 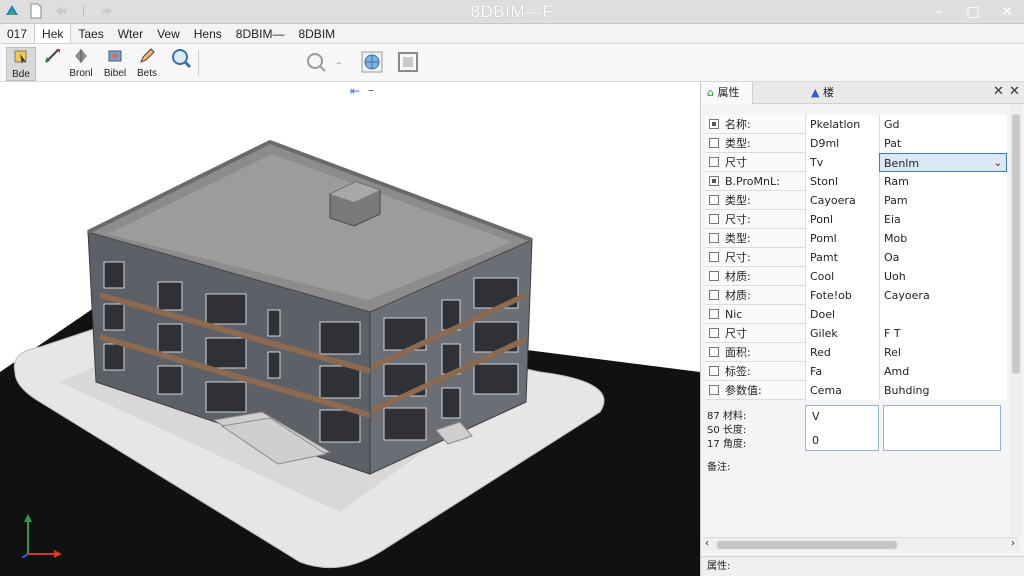 I want to click on property-extra: Pat, so click(x=943, y=143).